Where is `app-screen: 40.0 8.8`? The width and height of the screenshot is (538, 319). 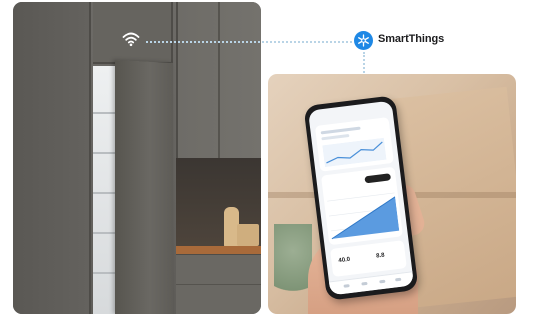 app-screen: 40.0 8.8 is located at coordinates (361, 198).